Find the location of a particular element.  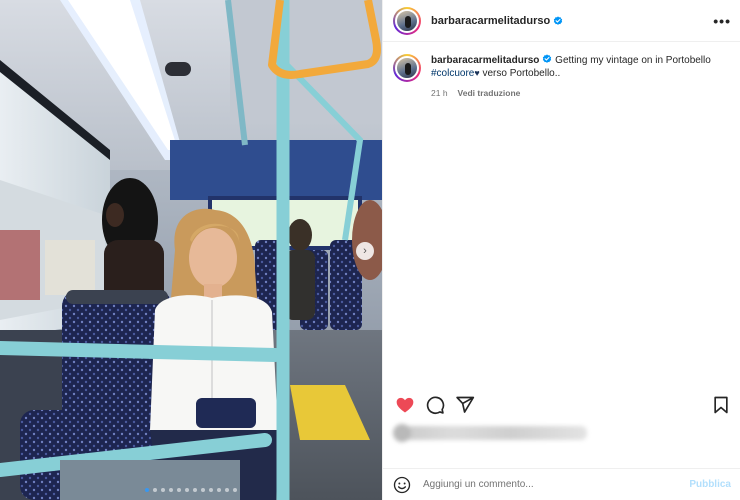

author-avatar is located at coordinates (407, 20).